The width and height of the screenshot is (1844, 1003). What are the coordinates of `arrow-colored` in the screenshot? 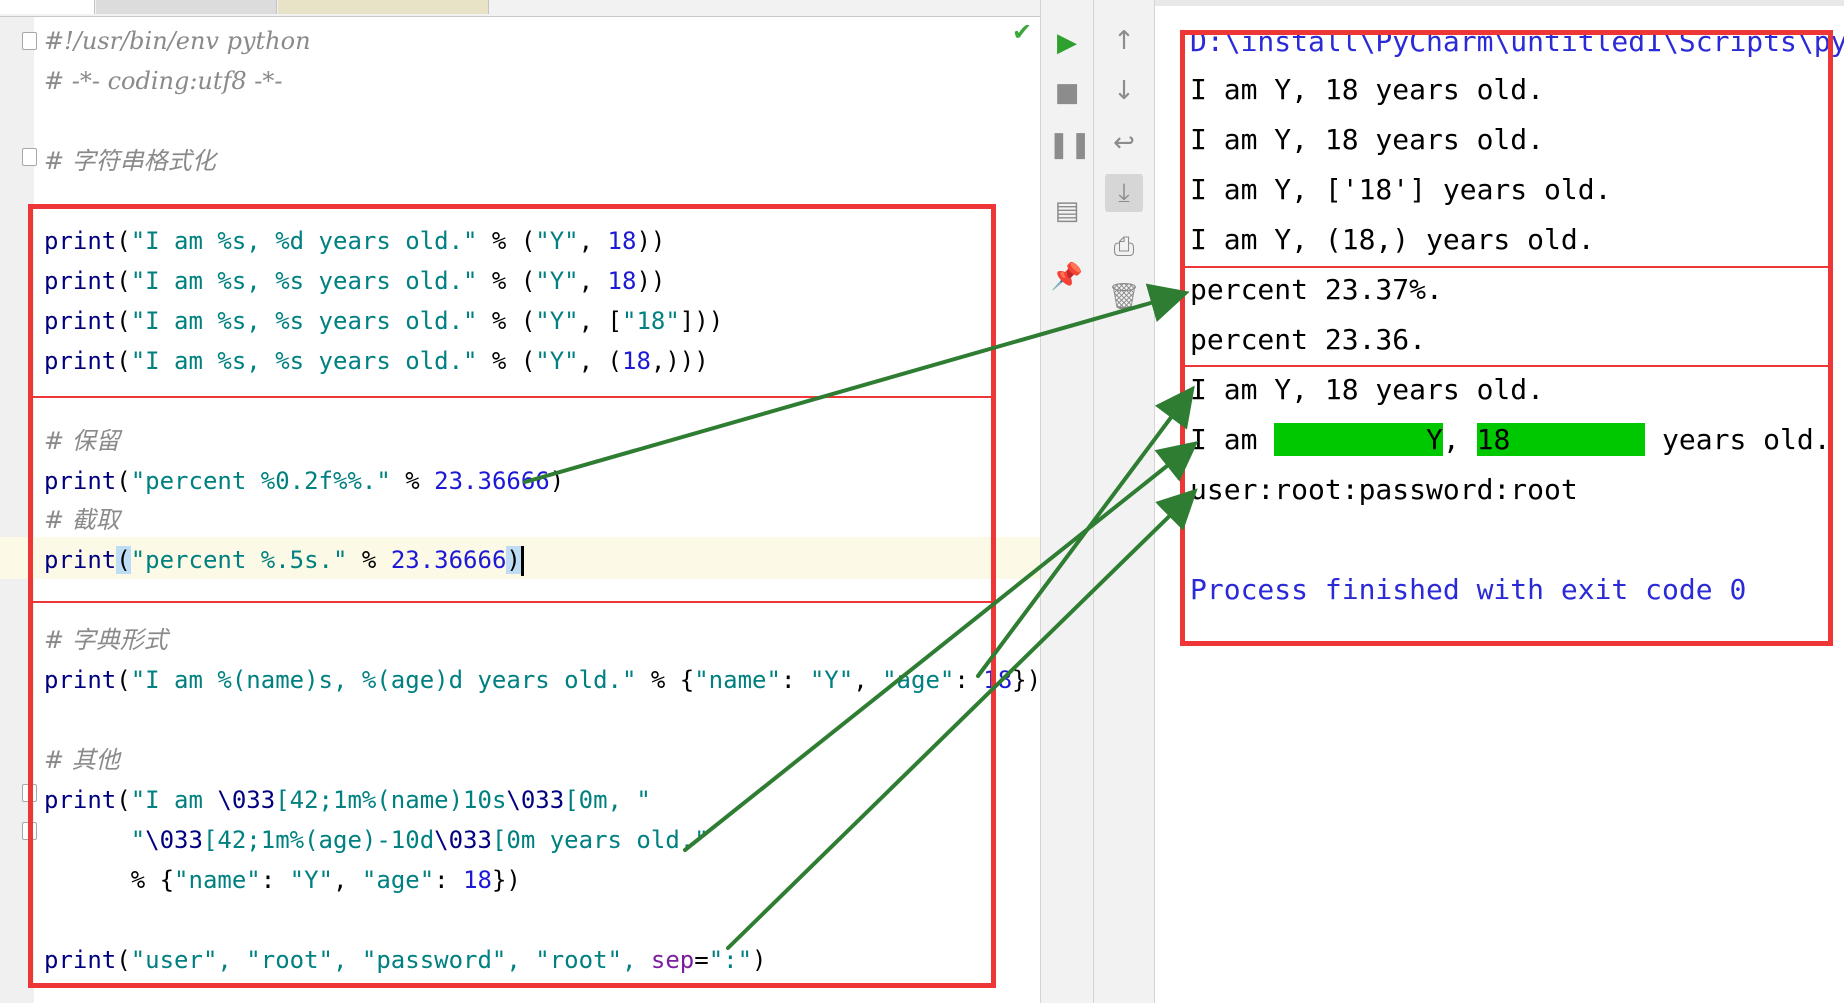 It's located at (941, 646).